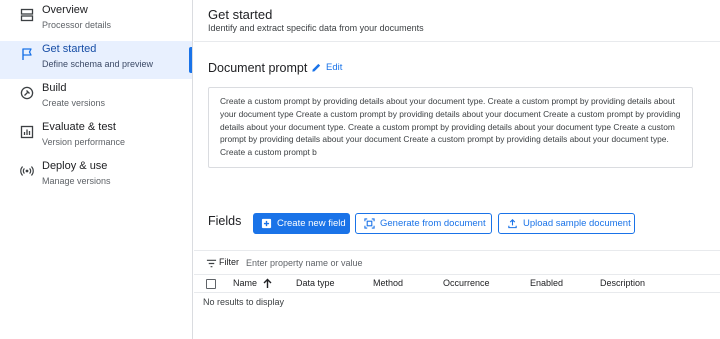  I want to click on document-scan-icon, so click(369, 223).